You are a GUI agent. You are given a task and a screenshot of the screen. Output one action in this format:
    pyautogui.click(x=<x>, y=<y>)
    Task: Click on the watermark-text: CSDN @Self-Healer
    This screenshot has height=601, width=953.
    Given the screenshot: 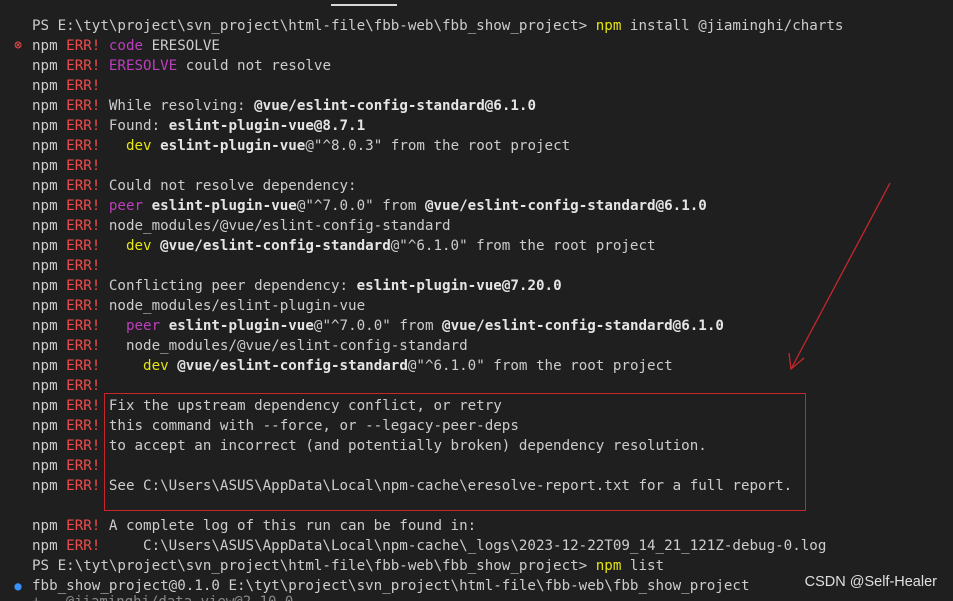 What is the action you would take?
    pyautogui.click(x=870, y=582)
    